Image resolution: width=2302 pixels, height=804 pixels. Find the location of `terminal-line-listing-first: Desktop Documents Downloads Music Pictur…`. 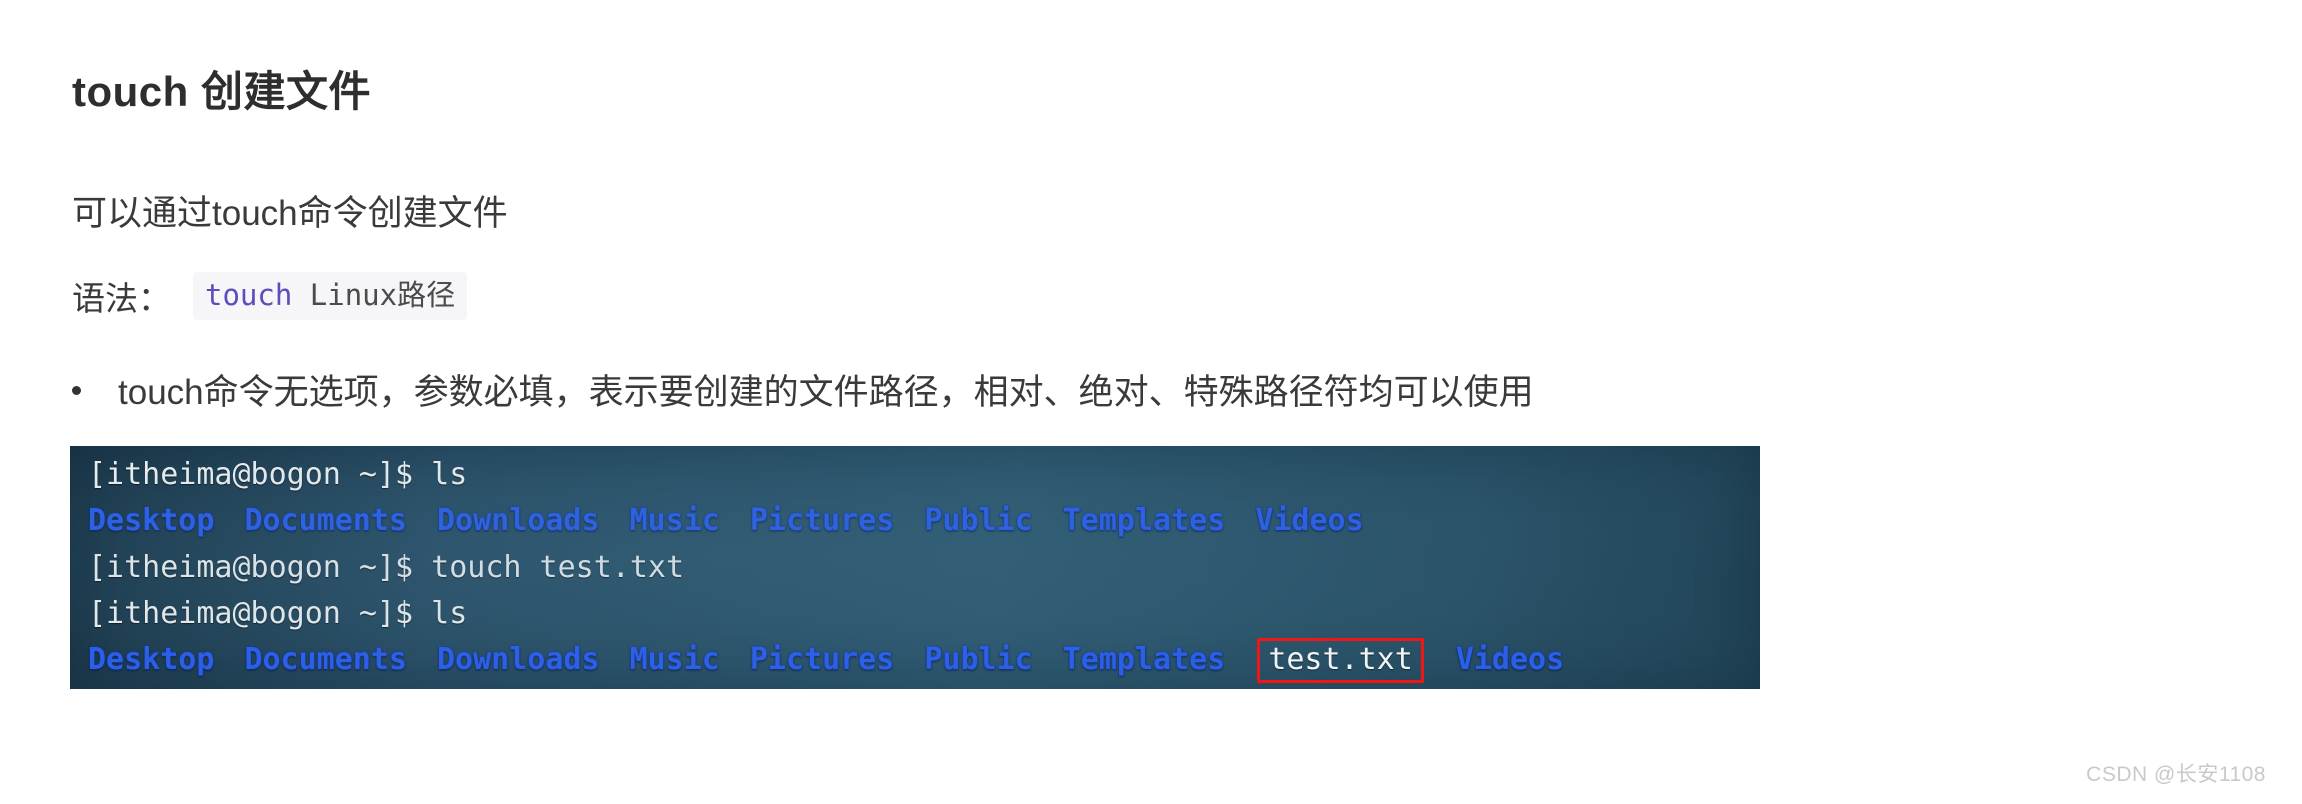

terminal-line-listing-first: Desktop Documents Downloads Music Pictur… is located at coordinates (726, 521).